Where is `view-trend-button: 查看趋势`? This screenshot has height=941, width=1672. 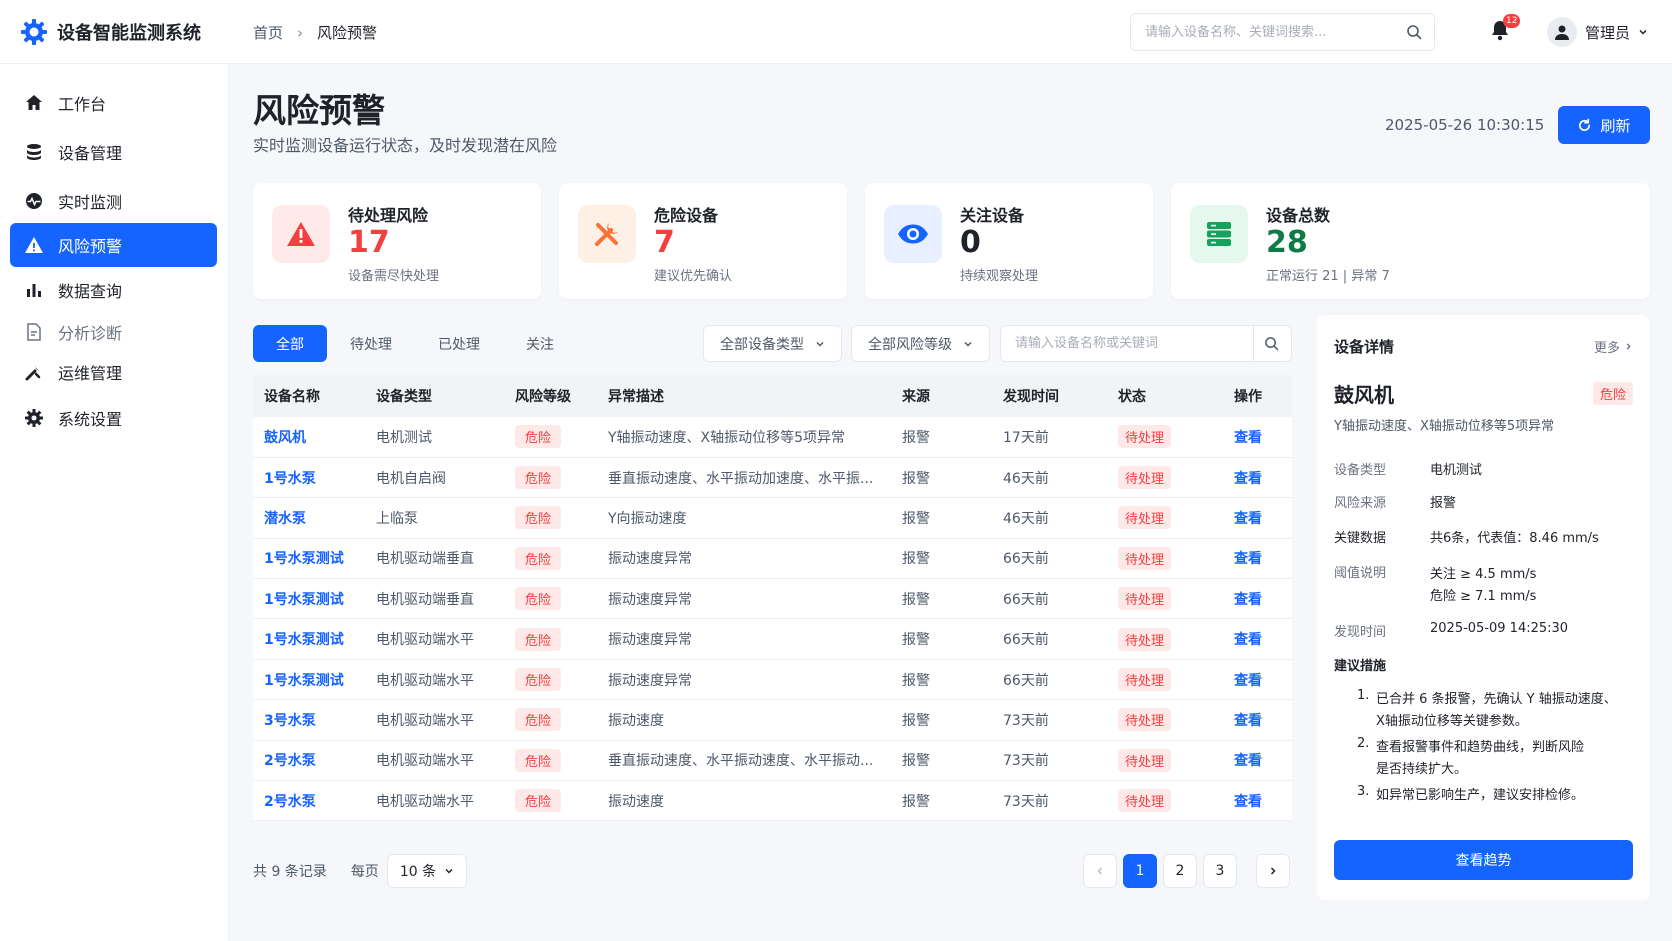 view-trend-button: 查看趋势 is located at coordinates (1483, 860).